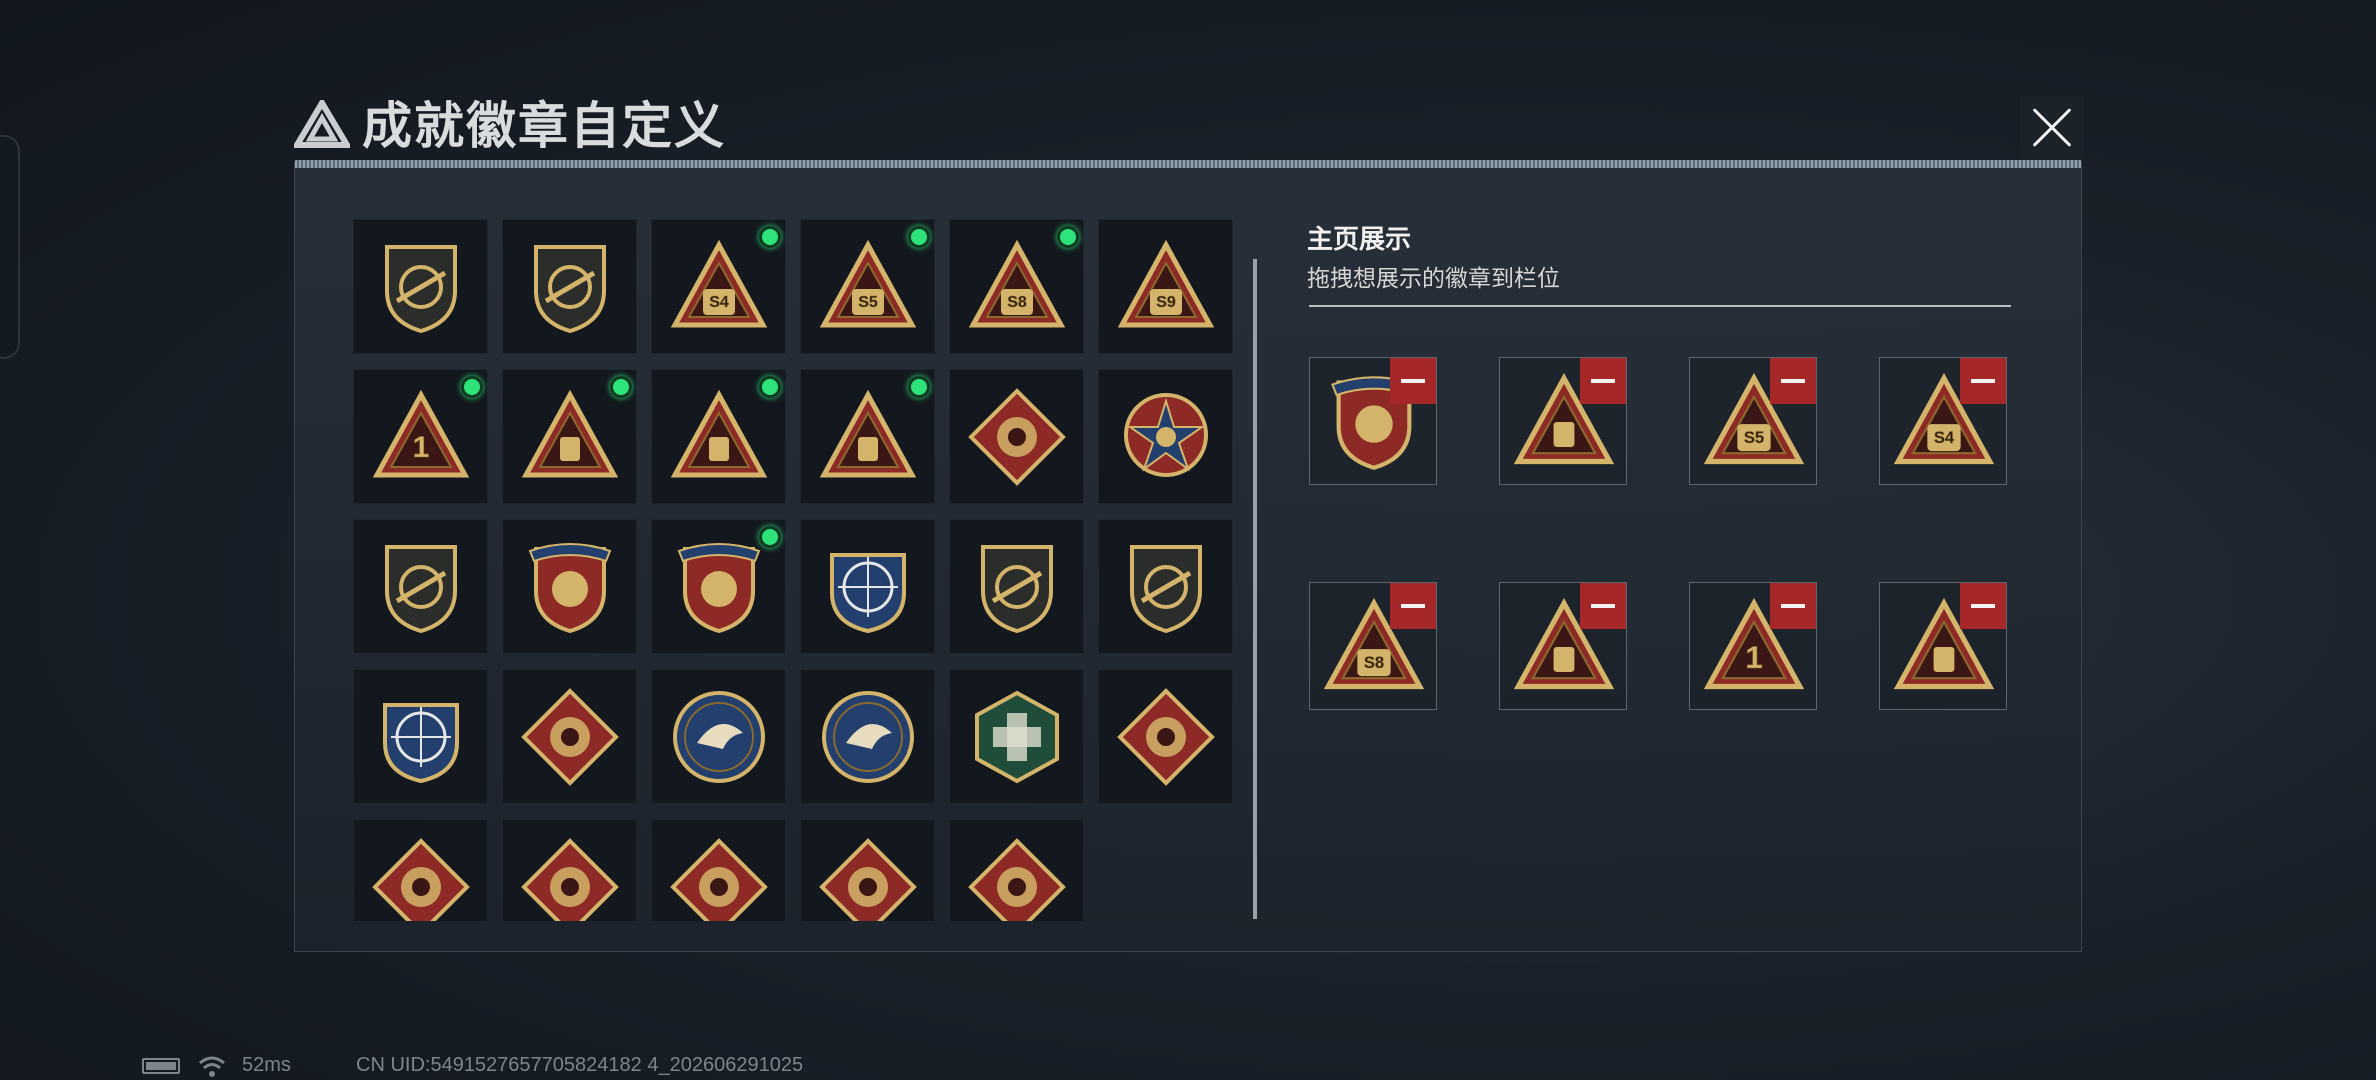 Image resolution: width=2376 pixels, height=1080 pixels. I want to click on showcase-slot: S5, so click(1753, 421).